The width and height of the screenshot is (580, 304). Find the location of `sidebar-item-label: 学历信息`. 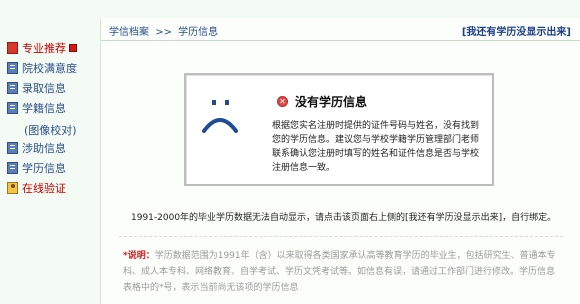

sidebar-item-label: 学历信息 is located at coordinates (44, 168).